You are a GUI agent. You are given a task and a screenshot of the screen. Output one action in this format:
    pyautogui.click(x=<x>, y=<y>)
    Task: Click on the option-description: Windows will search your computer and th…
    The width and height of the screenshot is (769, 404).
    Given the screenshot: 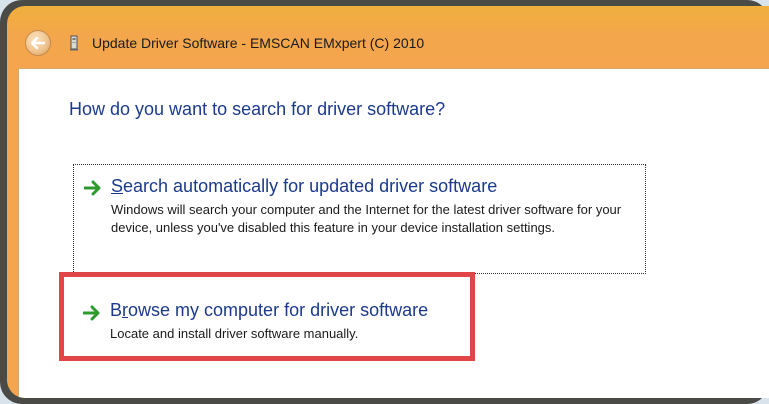 What is the action you would take?
    pyautogui.click(x=366, y=218)
    